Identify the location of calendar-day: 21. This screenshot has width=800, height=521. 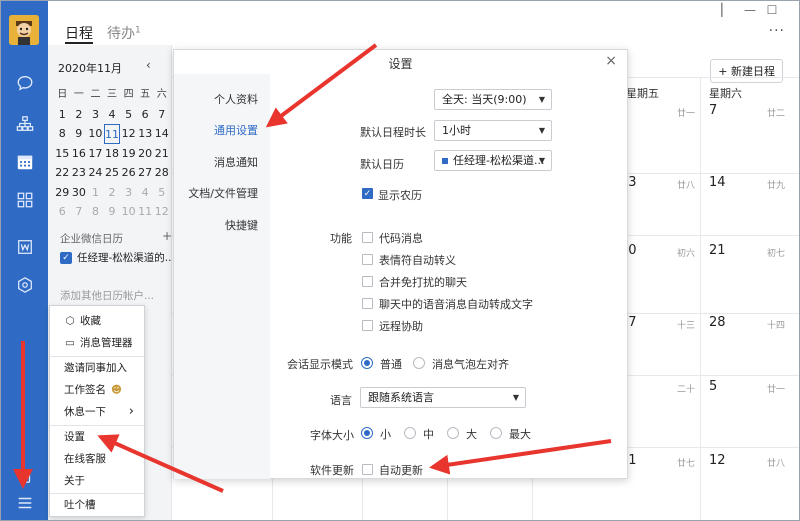
(161, 154).